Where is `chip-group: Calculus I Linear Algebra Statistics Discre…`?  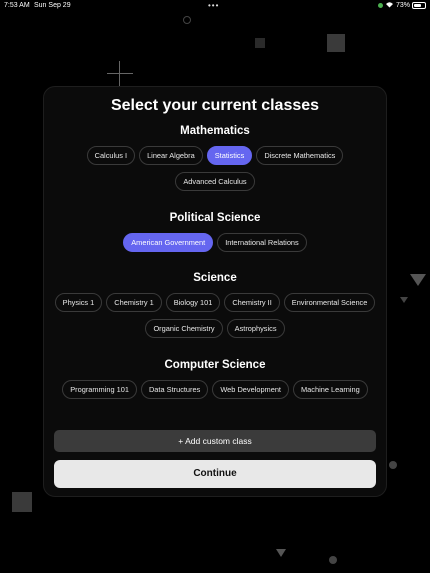
chip-group: Calculus I Linear Algebra Statistics Discre… is located at coordinates (215, 168).